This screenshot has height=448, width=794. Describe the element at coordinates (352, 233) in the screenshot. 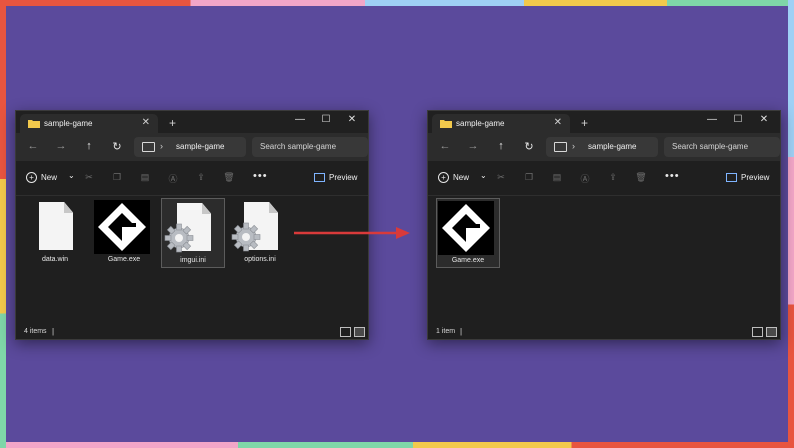

I see `arrow-right-icon` at that location.